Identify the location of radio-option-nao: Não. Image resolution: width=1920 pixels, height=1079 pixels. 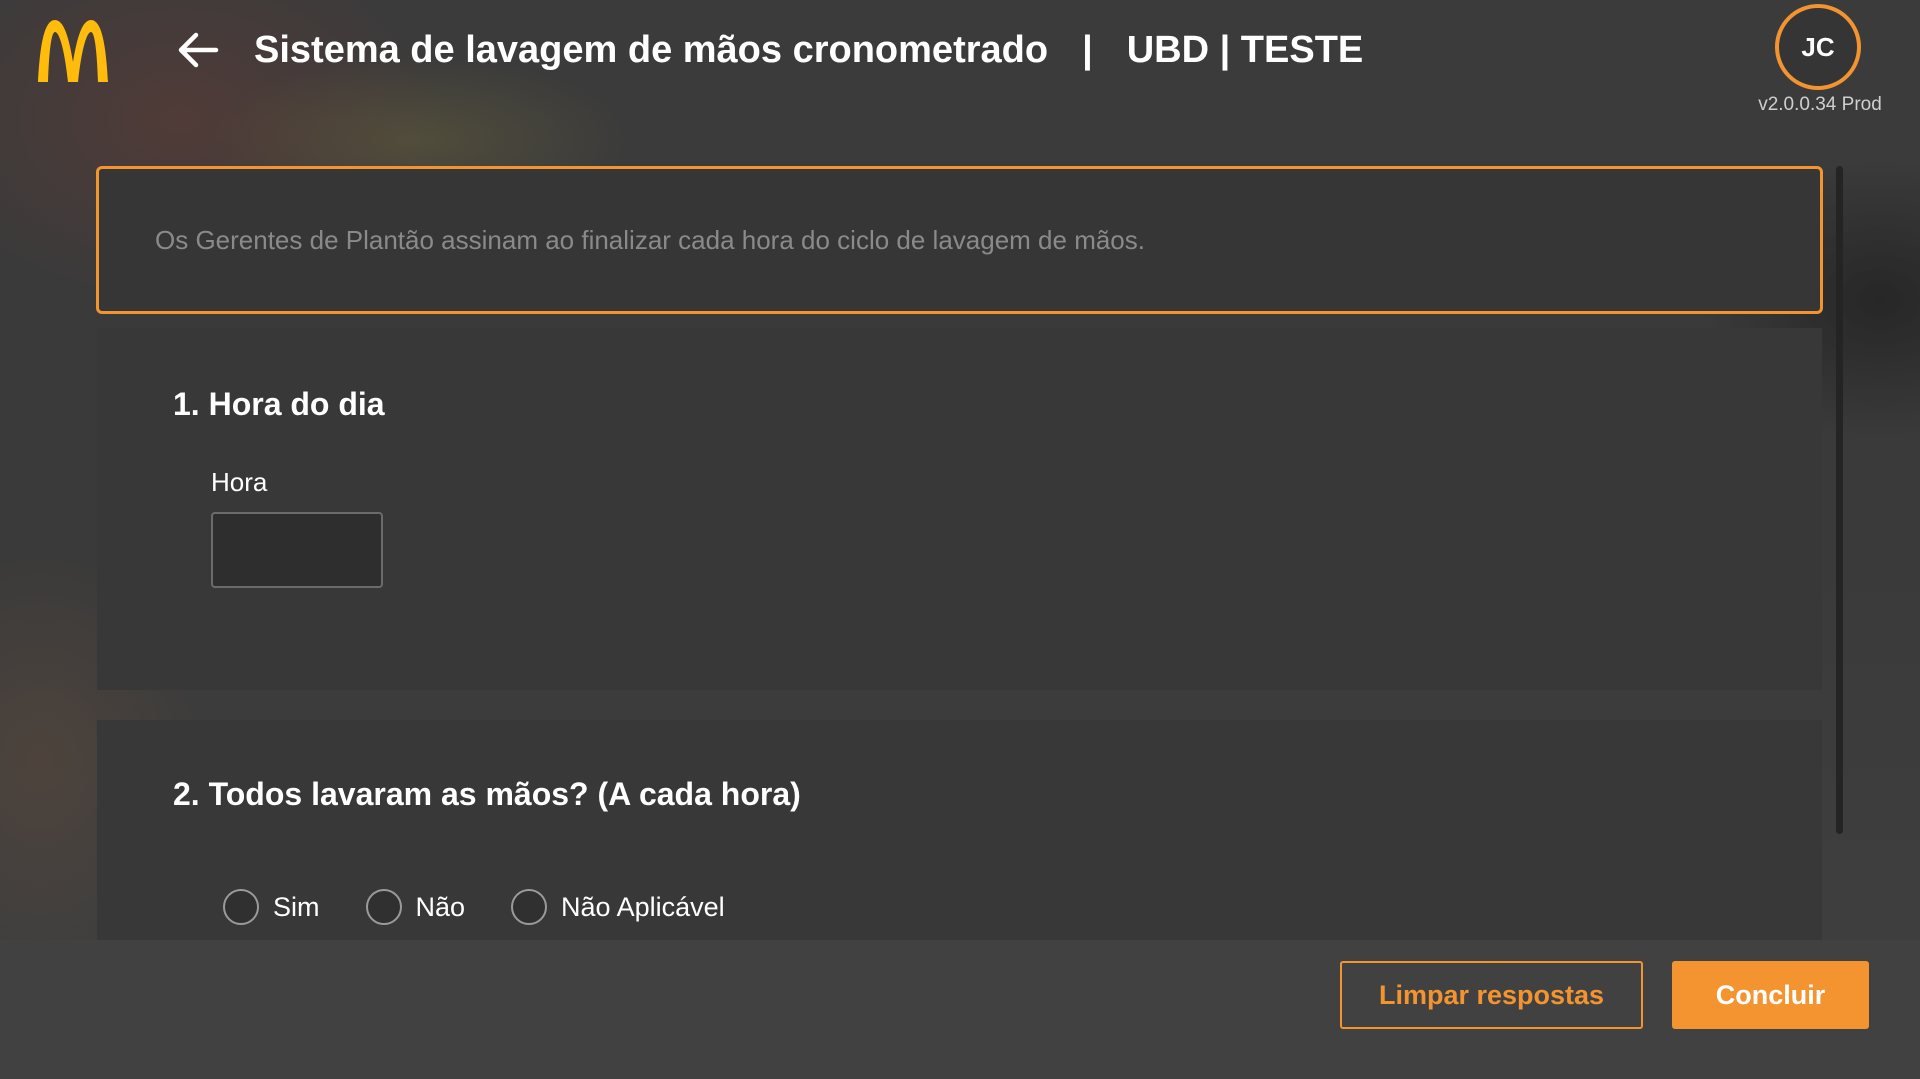
(415, 907).